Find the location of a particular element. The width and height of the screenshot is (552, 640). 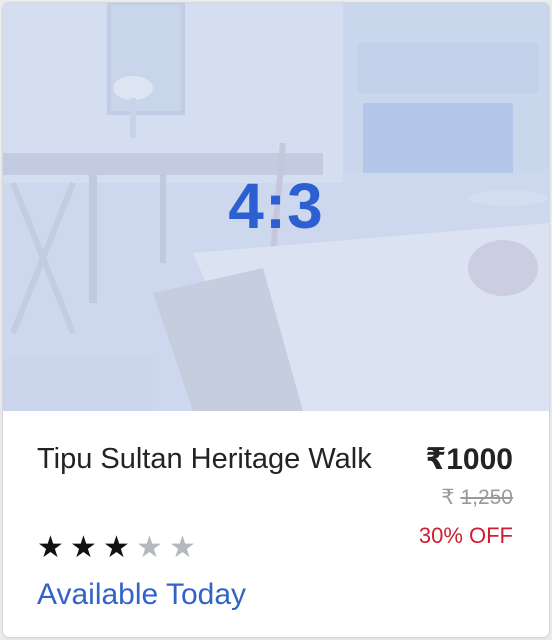

availability-link: Available Today is located at coordinates (141, 595).